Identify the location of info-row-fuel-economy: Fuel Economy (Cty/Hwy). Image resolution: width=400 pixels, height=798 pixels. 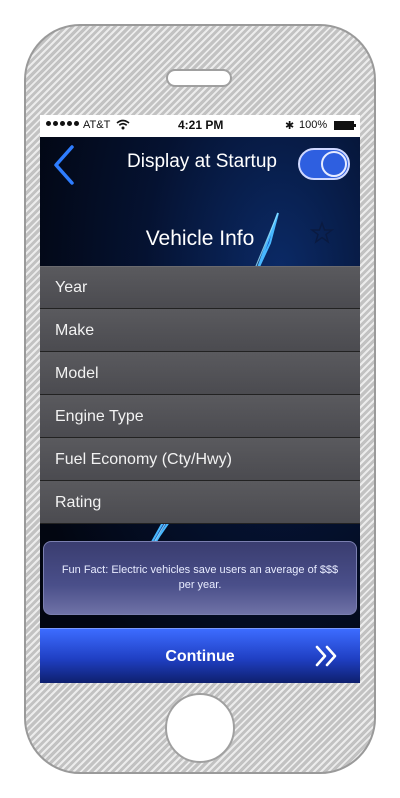
(200, 459).